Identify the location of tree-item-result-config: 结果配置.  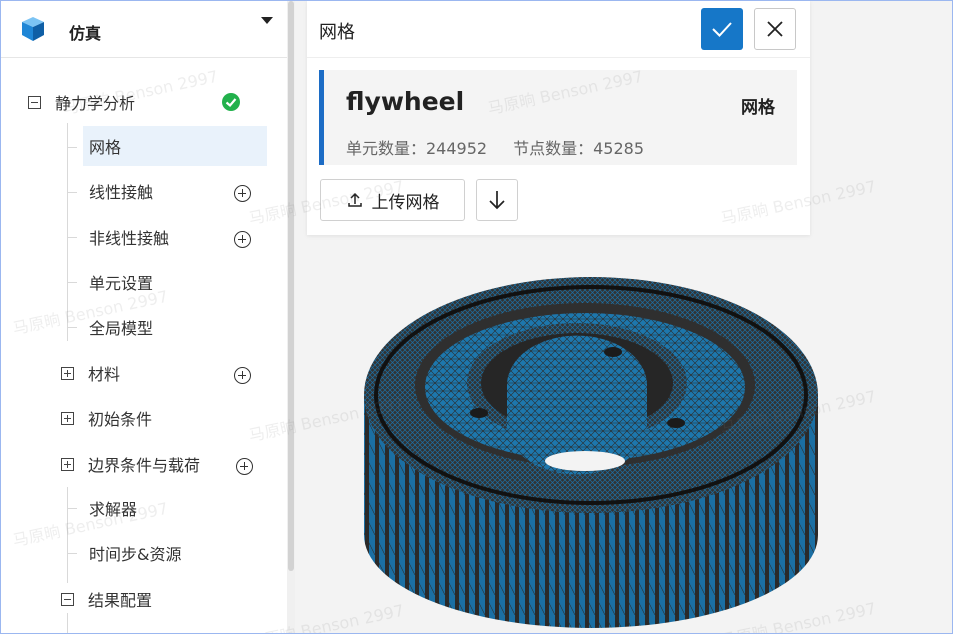
(106, 599).